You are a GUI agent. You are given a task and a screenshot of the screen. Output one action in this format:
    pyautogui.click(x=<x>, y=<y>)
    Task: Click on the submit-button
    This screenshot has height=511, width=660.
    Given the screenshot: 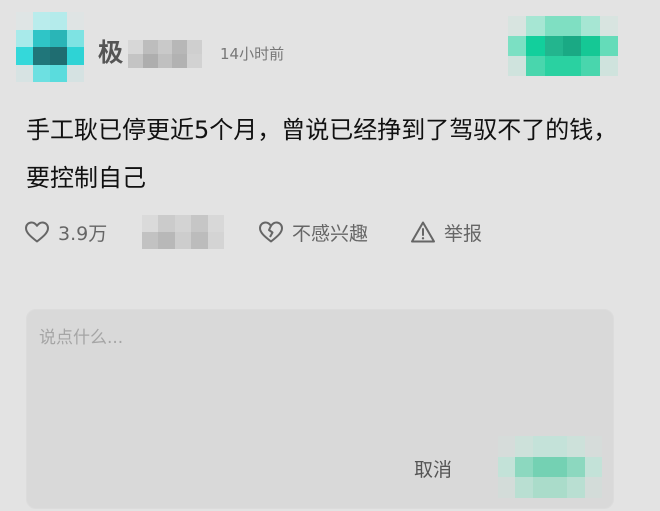 What is the action you would take?
    pyautogui.click(x=550, y=467)
    